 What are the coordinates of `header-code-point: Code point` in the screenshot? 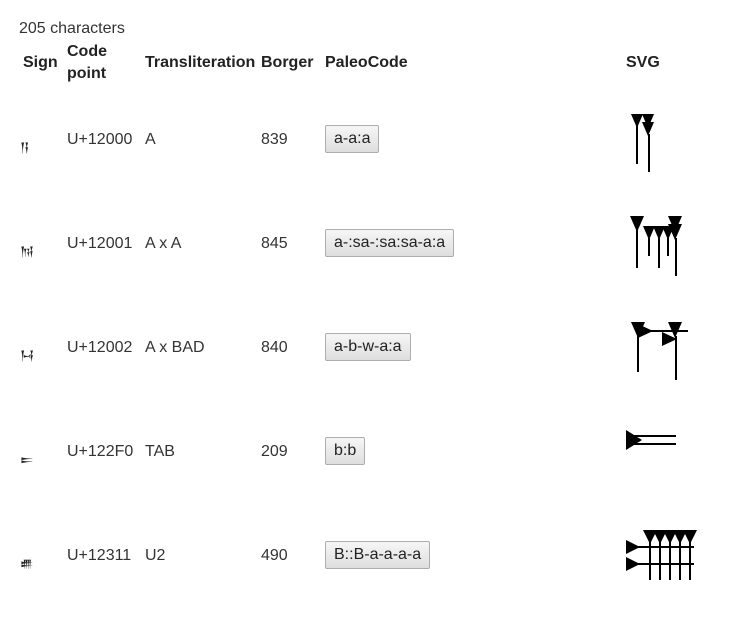 It's located at (87, 63).